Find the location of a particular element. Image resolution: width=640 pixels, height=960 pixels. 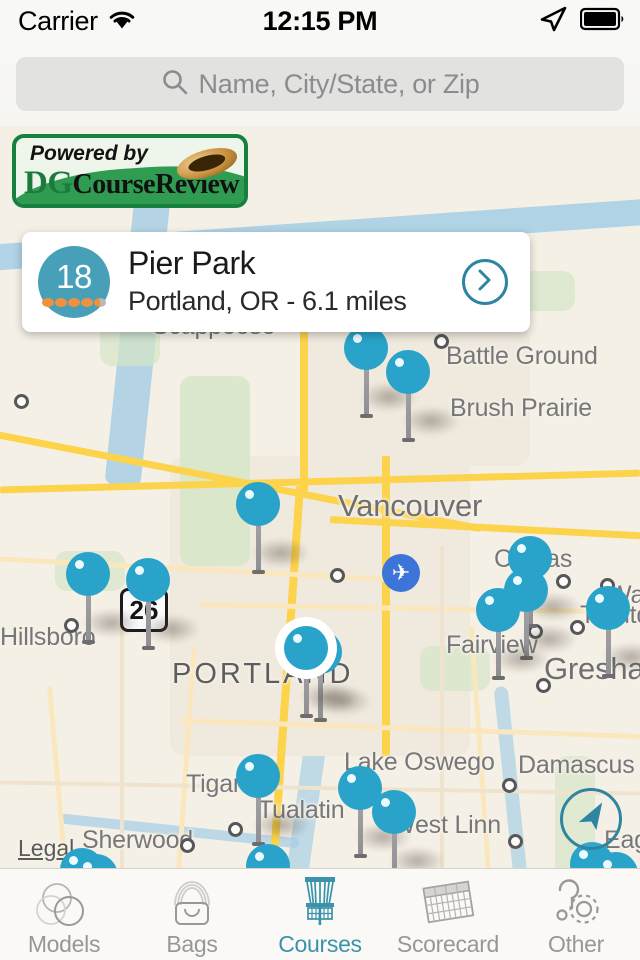

location-arrow-icon is located at coordinates (553, 21).